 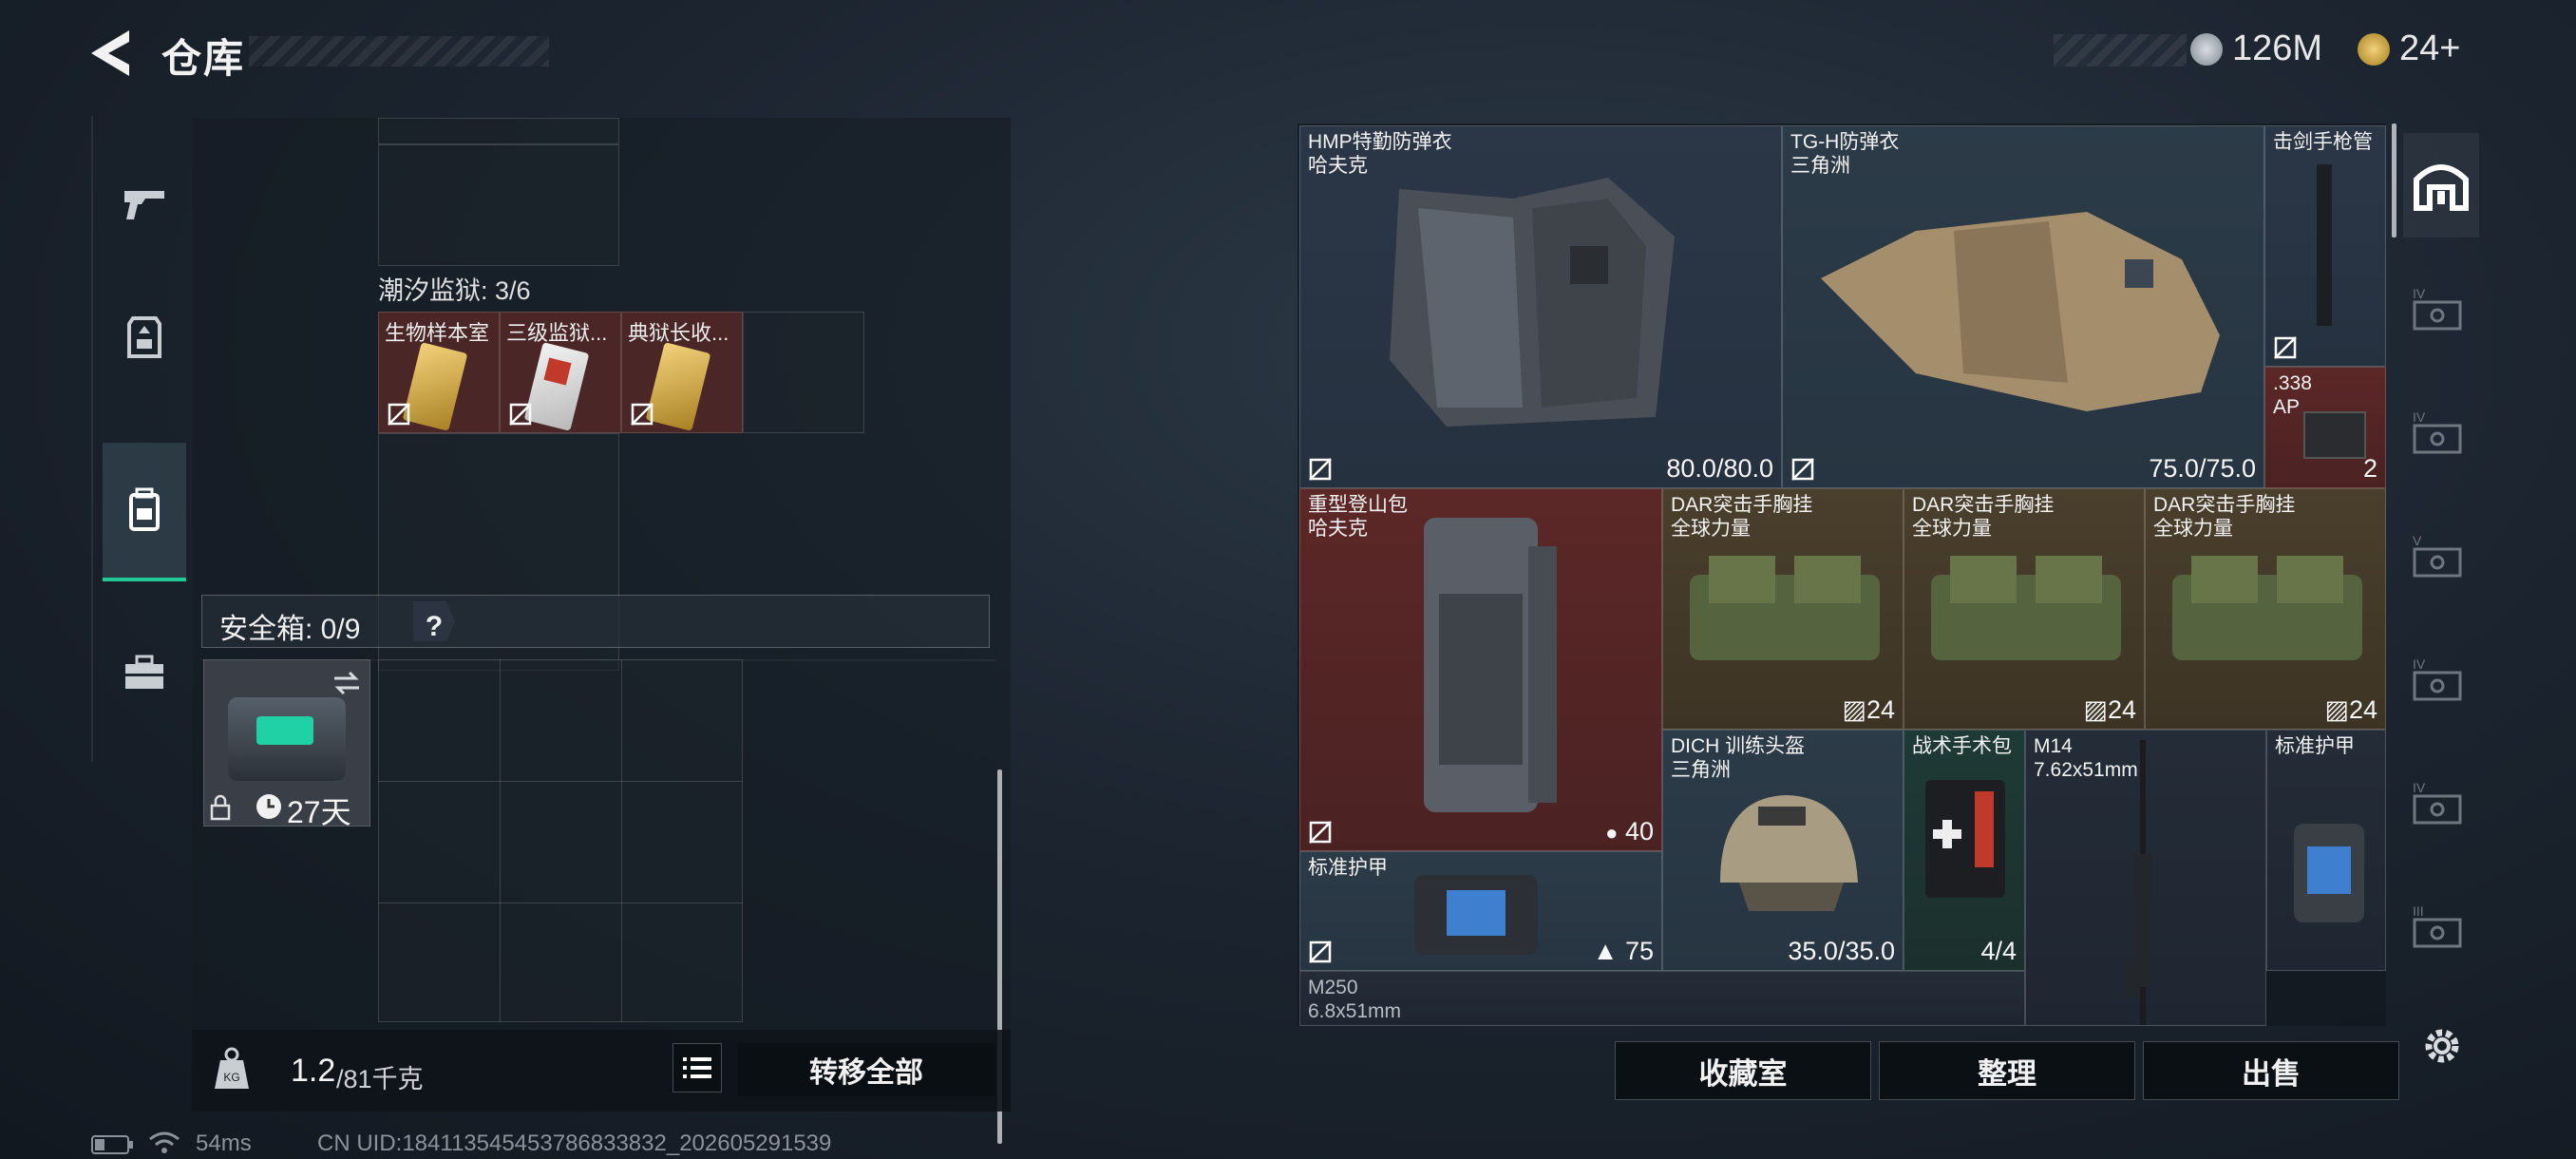 What do you see at coordinates (2374, 49) in the screenshot?
I see `gold-coin-icon` at bounding box center [2374, 49].